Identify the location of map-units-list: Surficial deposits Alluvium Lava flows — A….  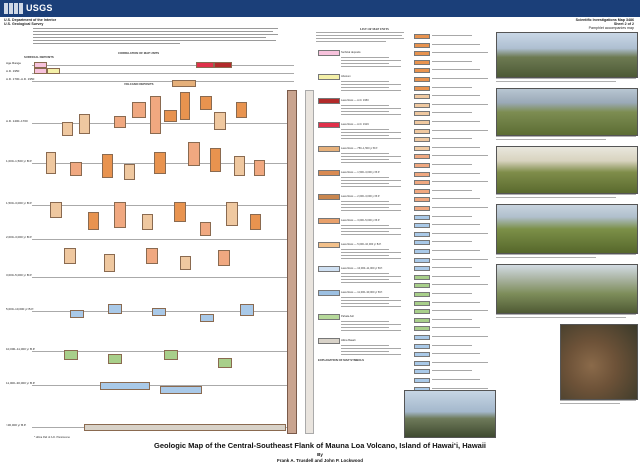
(361, 230).